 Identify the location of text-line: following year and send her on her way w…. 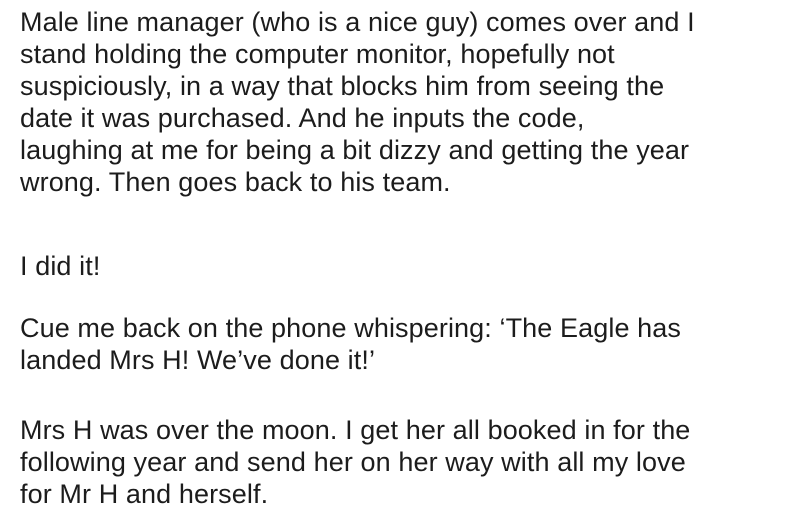
(353, 462).